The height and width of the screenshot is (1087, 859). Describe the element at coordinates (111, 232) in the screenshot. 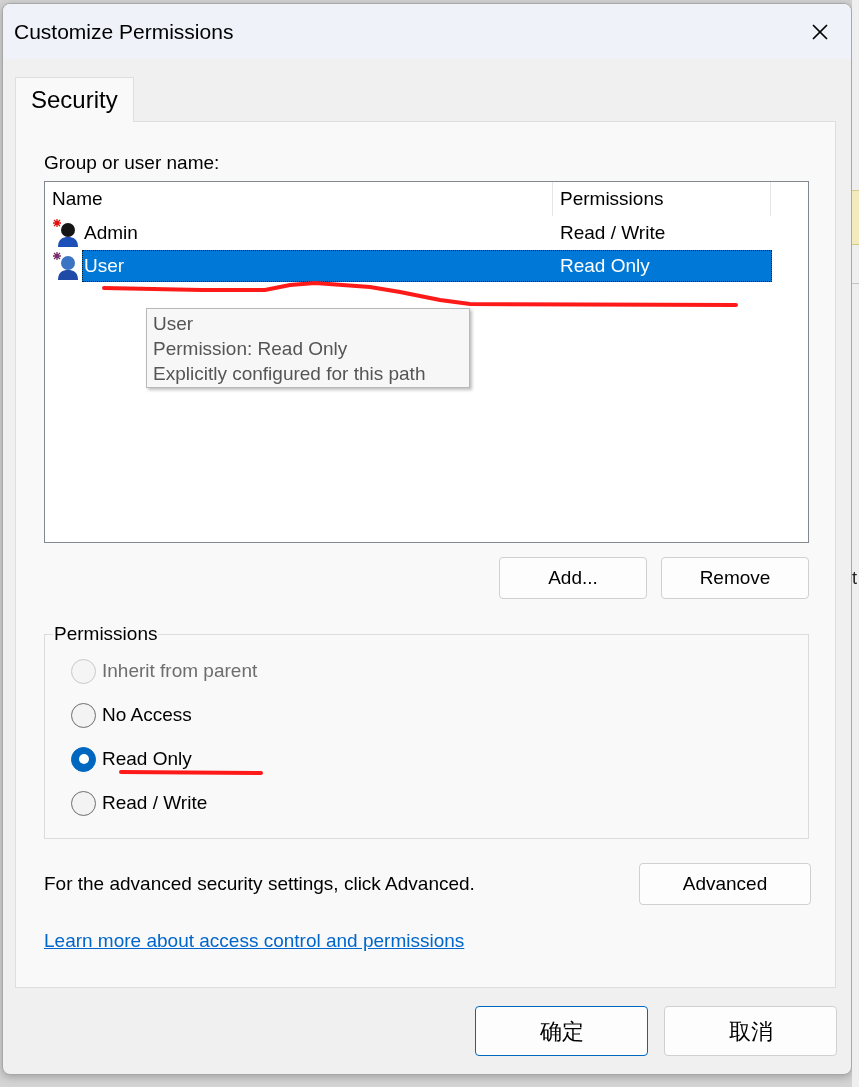

I see `name-cell-text: Admin` at that location.